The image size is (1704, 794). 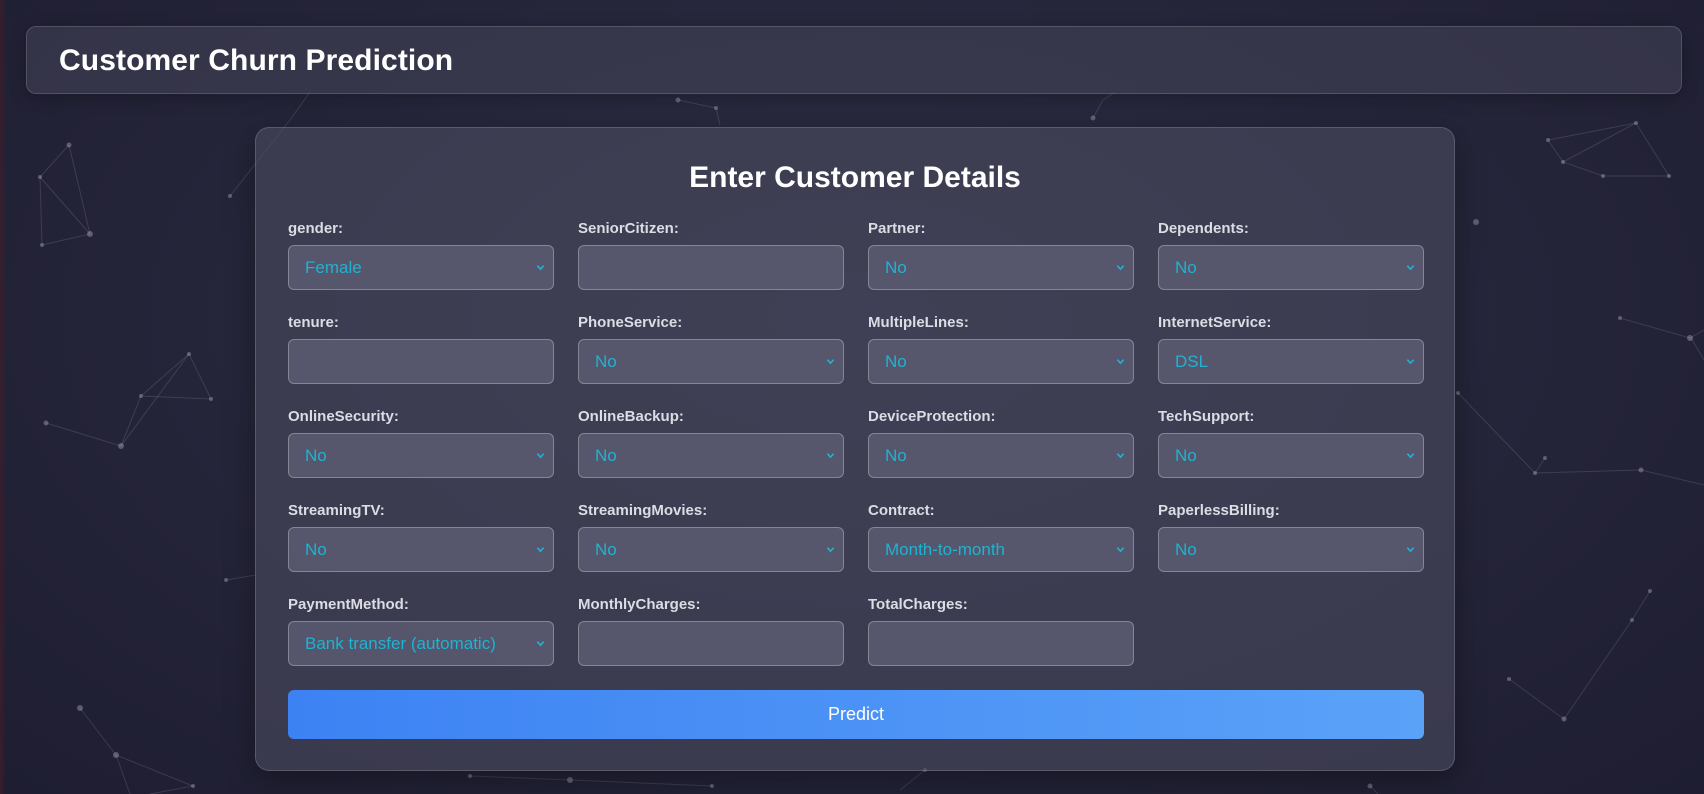 I want to click on tenure-input, so click(x=421, y=361).